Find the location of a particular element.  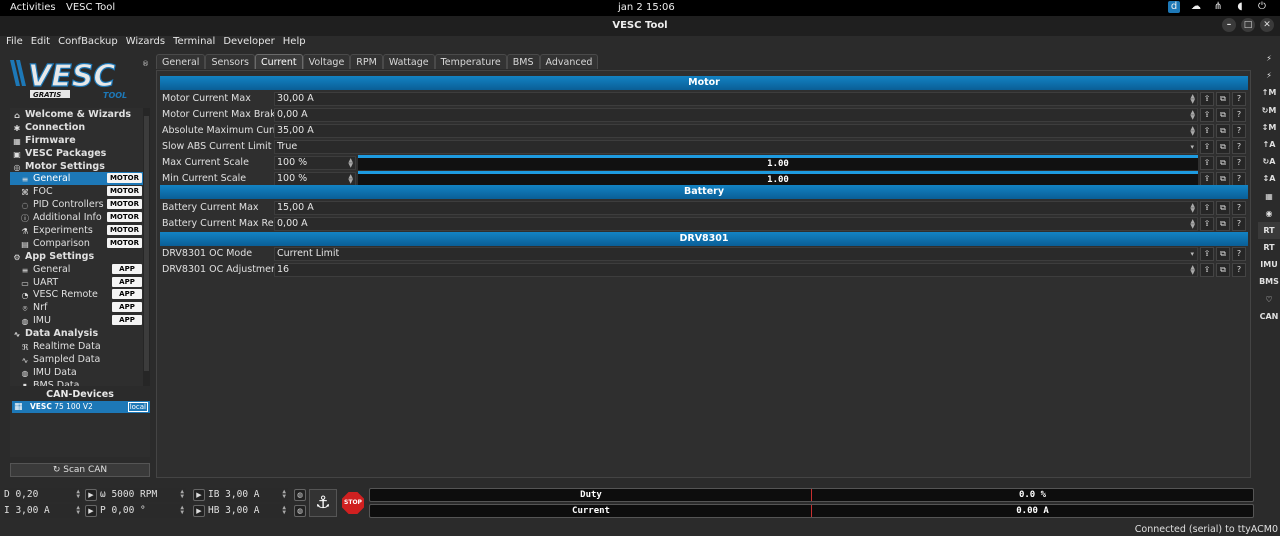

motor-current-max-brake-input: 0,00 A ▲ ▼ is located at coordinates (736, 115).